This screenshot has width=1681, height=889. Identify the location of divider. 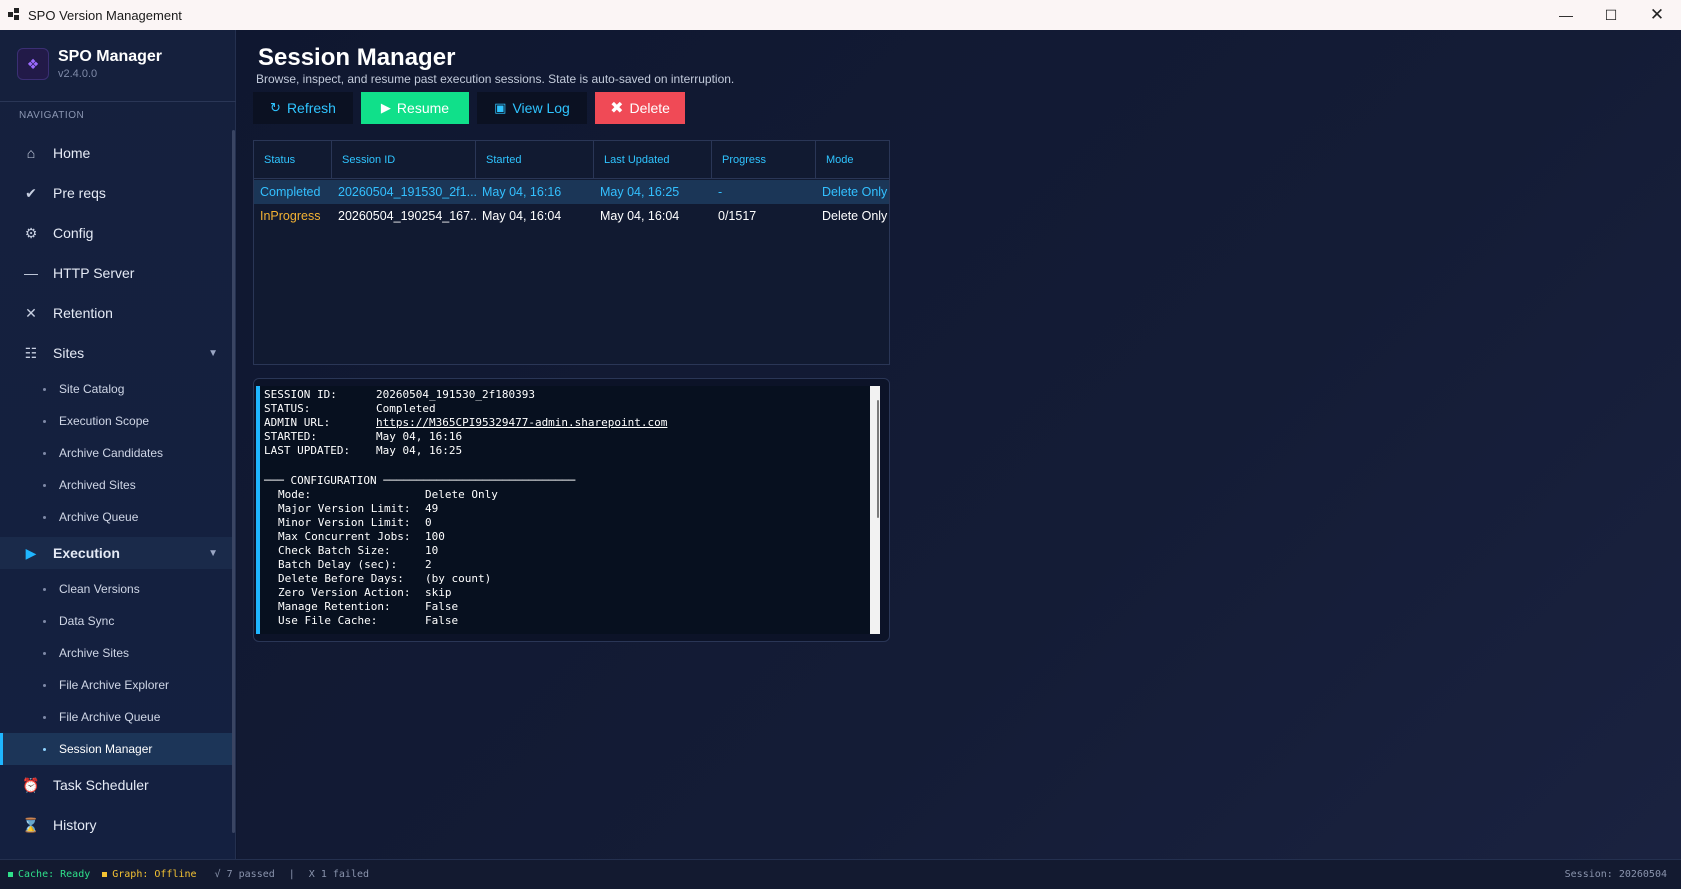
(118, 101).